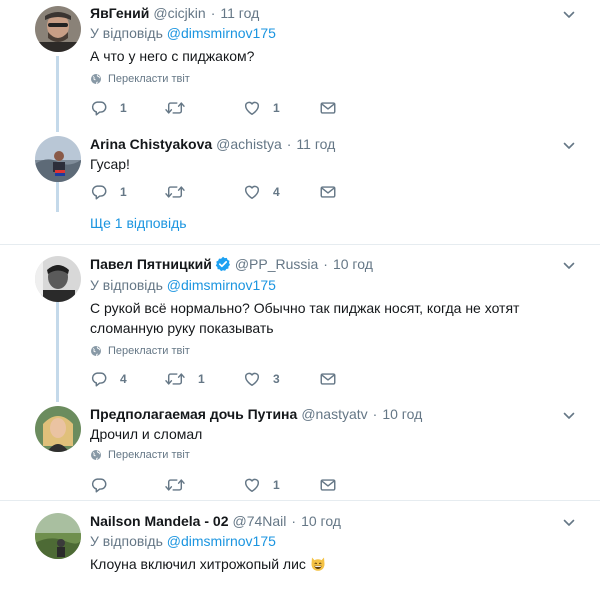  I want to click on reply-button: 4, so click(108, 379).